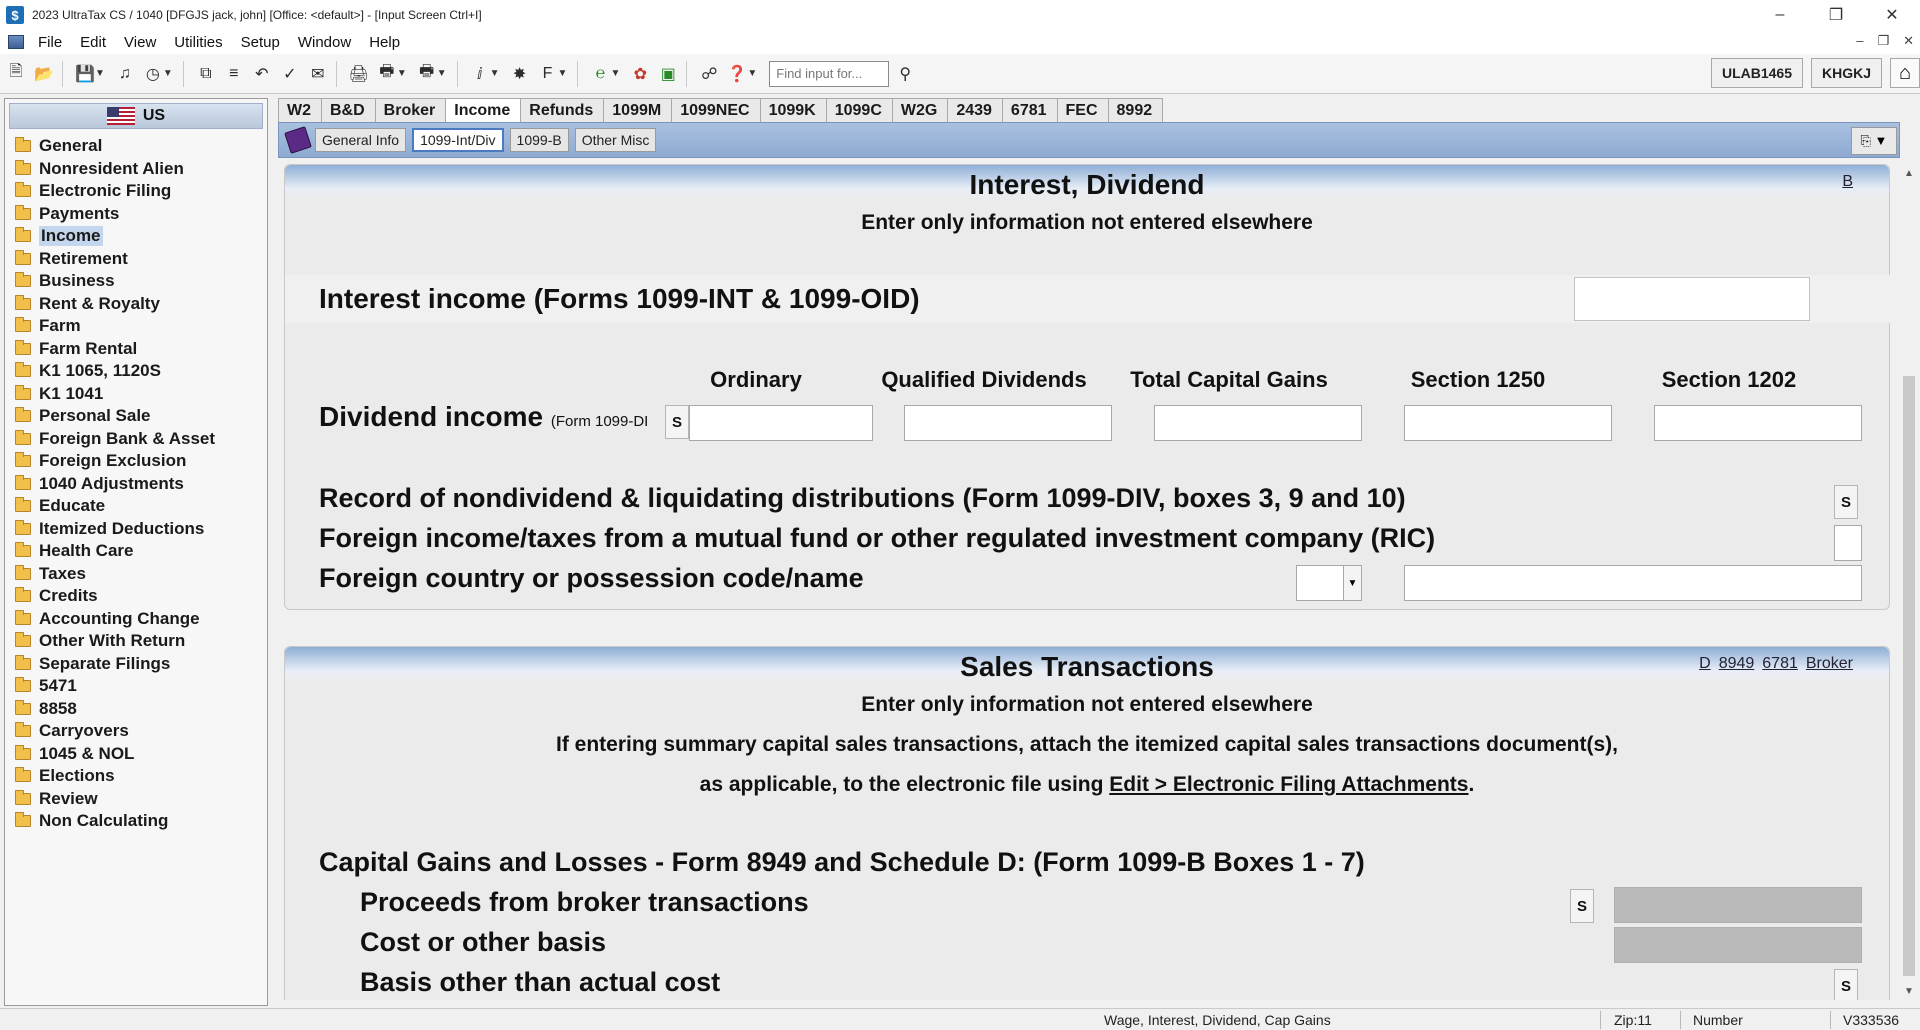 The height and width of the screenshot is (1030, 1920). Describe the element at coordinates (1508, 423) in the screenshot. I see `section-1250-field` at that location.